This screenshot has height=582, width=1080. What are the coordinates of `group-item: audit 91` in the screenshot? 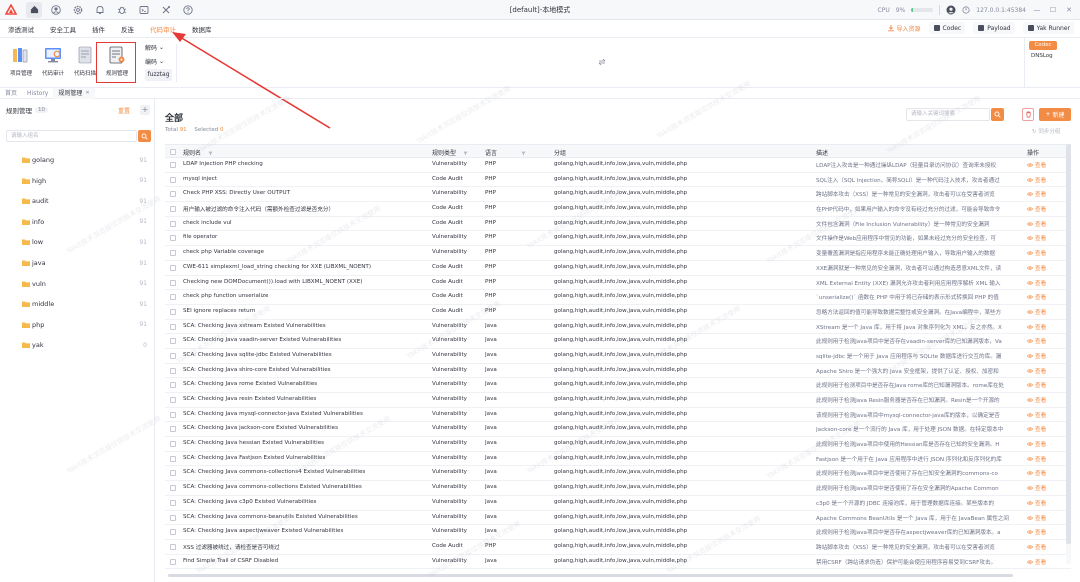 It's located at (77, 201).